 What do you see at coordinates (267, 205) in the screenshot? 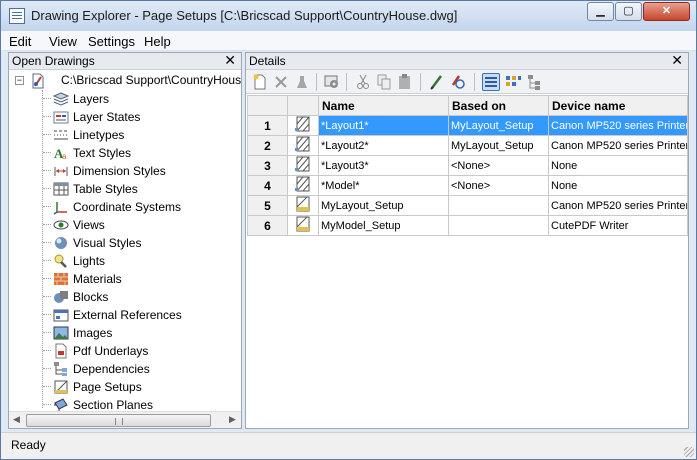
I see `row-number: 5` at bounding box center [267, 205].